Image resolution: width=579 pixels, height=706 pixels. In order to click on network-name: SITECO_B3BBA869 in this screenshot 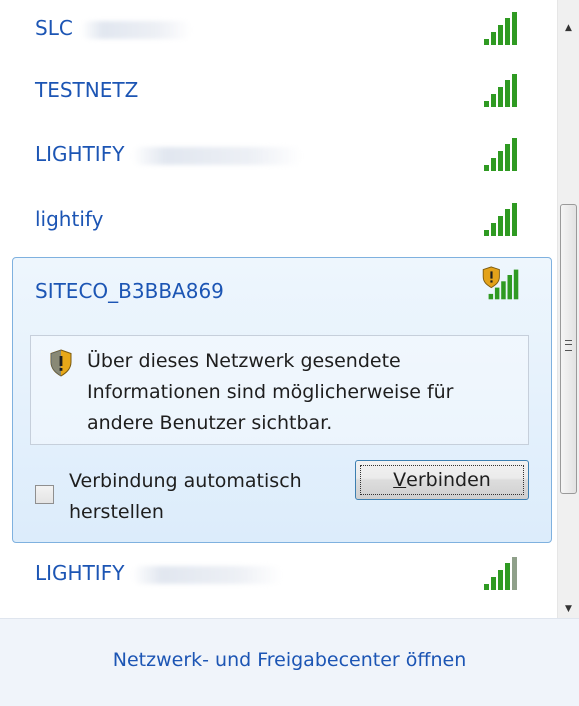, I will do `click(129, 291)`.